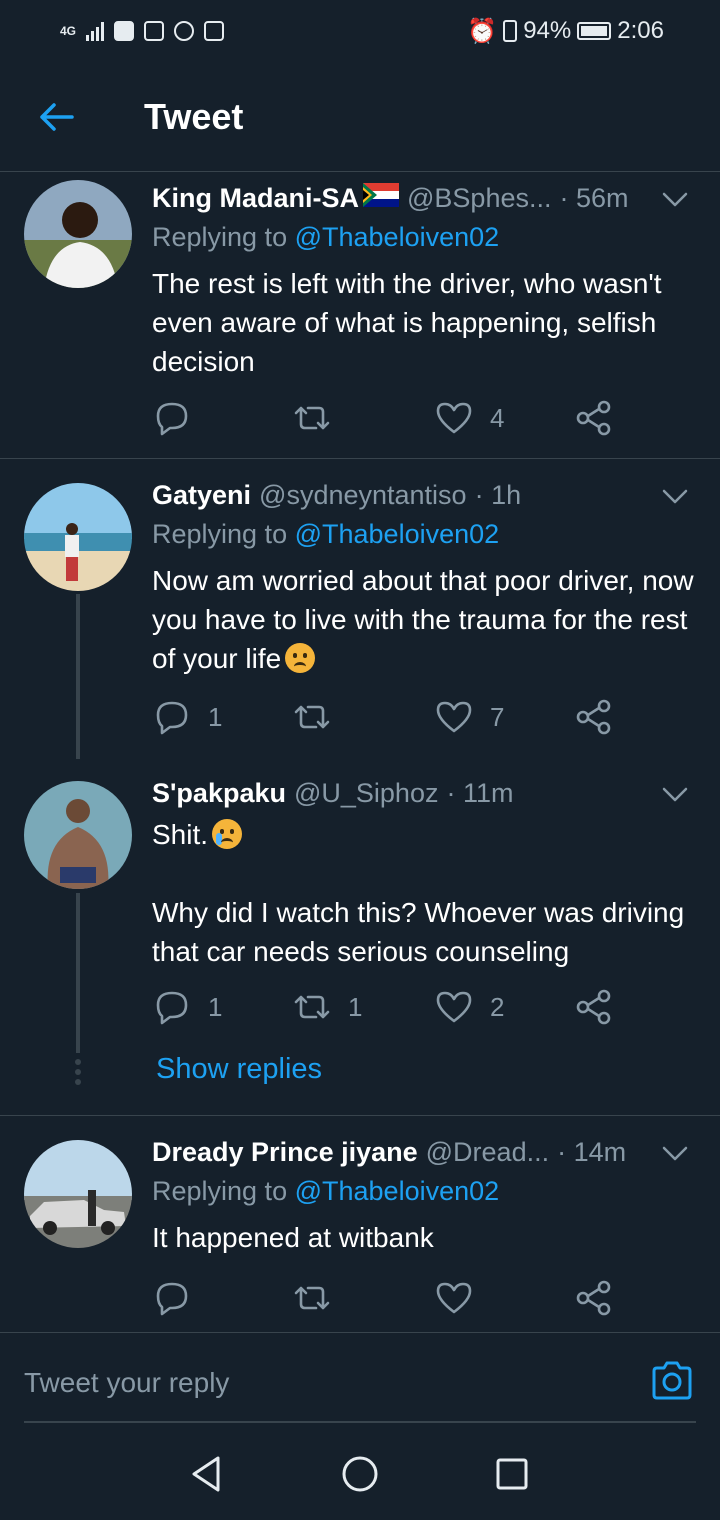 The width and height of the screenshot is (720, 1520). Describe the element at coordinates (387, 418) in the screenshot. I see `tweet-actions: 4` at that location.